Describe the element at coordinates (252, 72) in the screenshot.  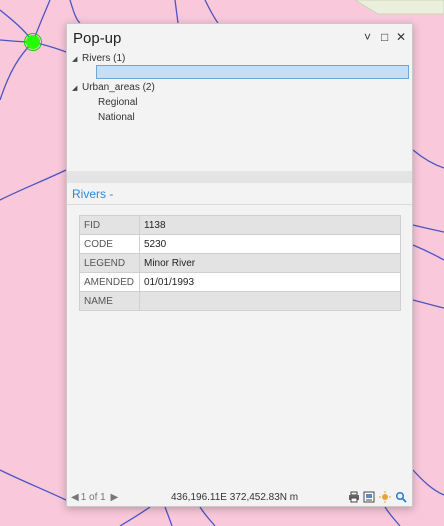
I see `tree-item-selected-river` at that location.